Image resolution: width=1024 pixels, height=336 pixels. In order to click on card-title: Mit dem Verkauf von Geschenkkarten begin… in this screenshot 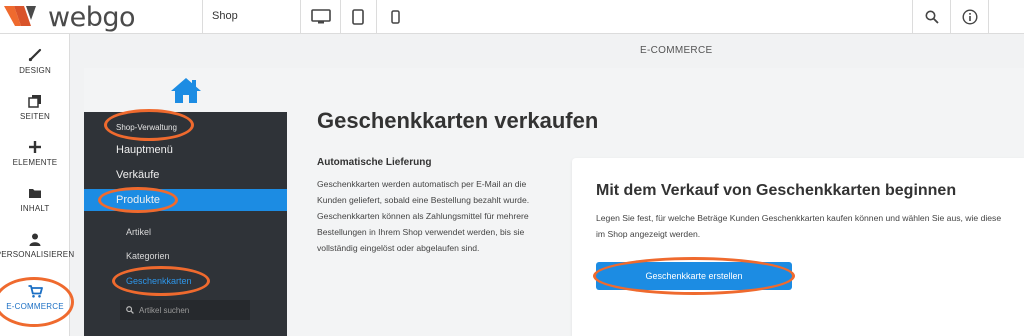, I will do `click(776, 190)`.